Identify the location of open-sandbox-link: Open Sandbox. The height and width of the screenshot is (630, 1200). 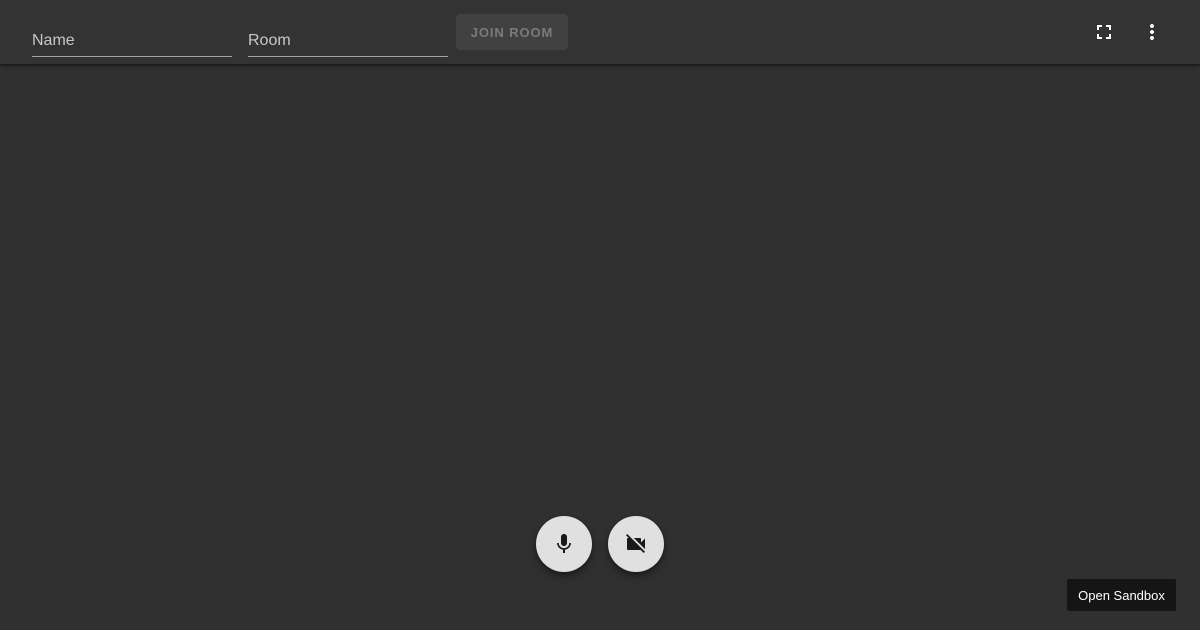
(1121, 595).